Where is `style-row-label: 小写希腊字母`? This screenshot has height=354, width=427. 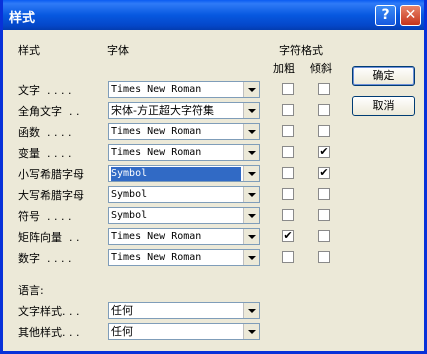 style-row-label: 小写希腊字母 is located at coordinates (51, 174).